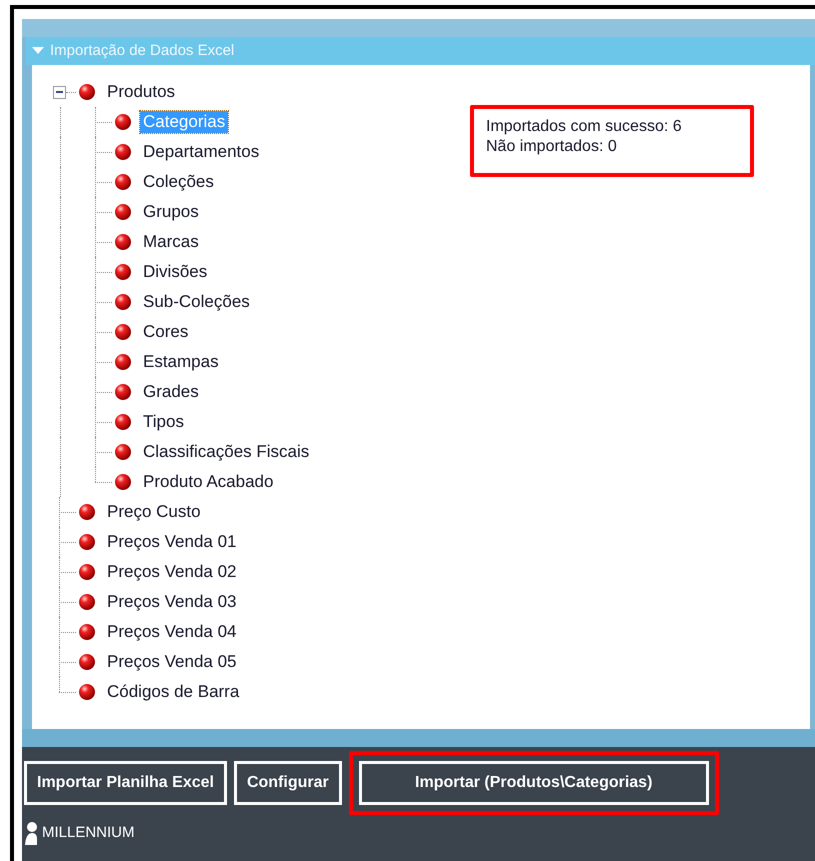  What do you see at coordinates (196, 302) in the screenshot?
I see `tree-item: Sub-Coleções` at bounding box center [196, 302].